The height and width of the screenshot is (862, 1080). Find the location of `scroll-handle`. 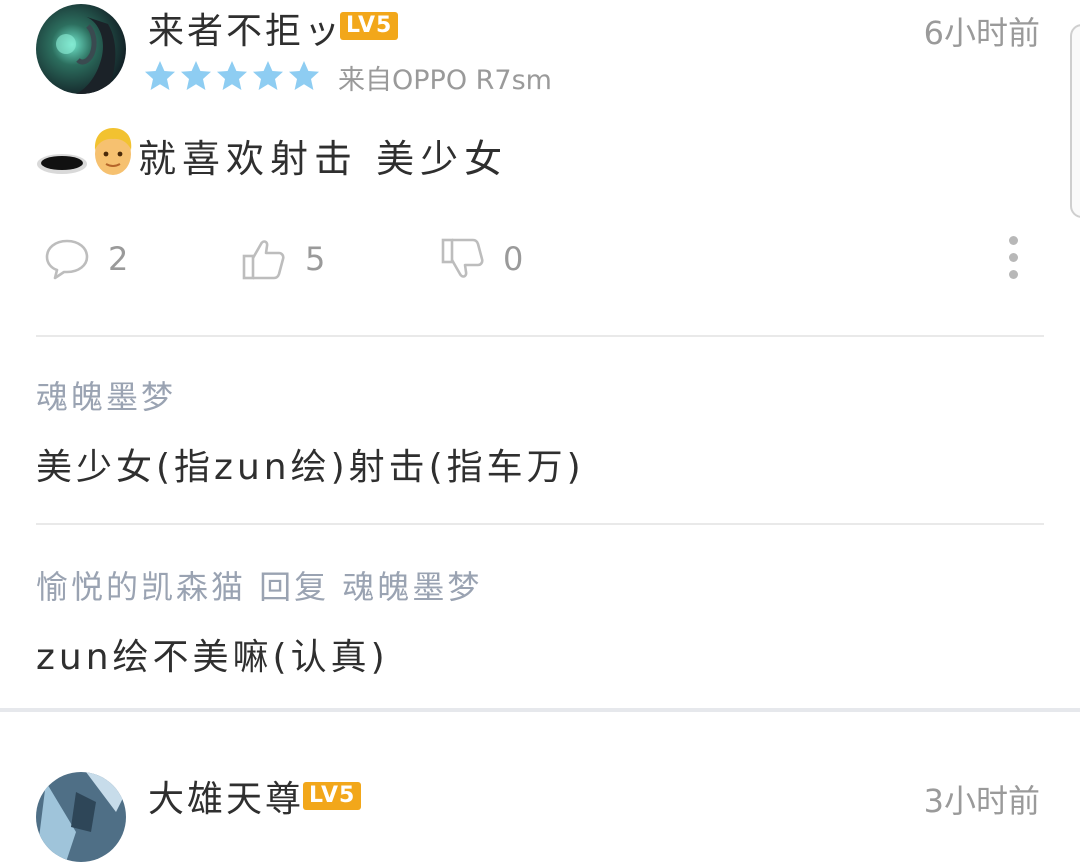

scroll-handle is located at coordinates (1075, 121).